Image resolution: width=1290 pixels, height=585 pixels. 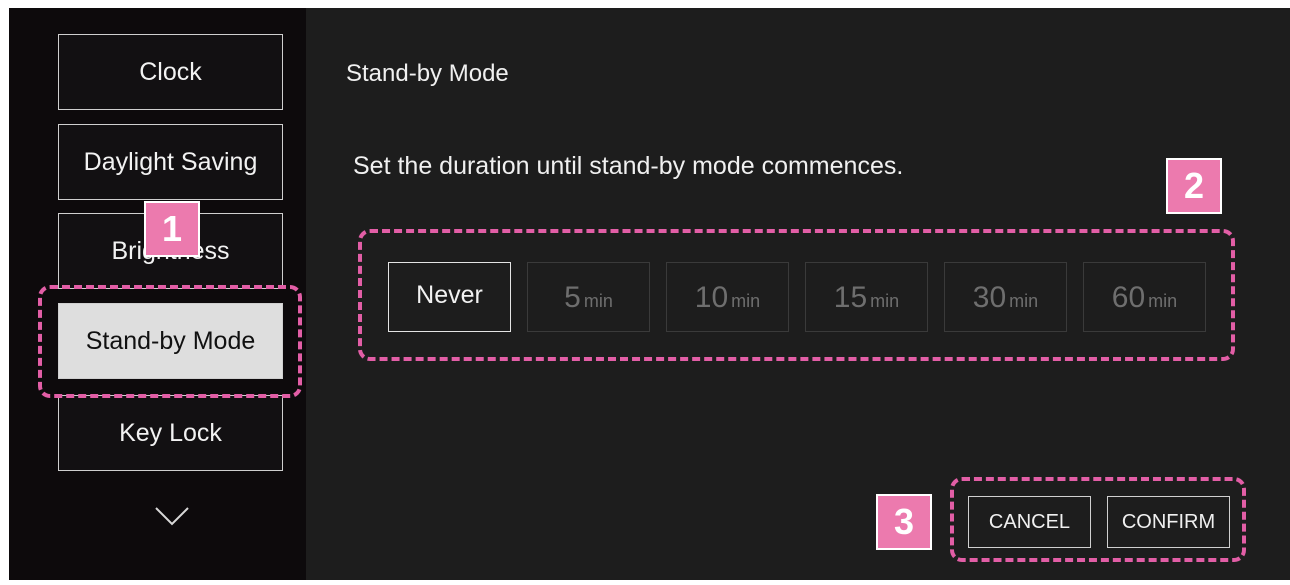 I want to click on sidebar-item-key-lock: Key Lock, so click(x=170, y=433).